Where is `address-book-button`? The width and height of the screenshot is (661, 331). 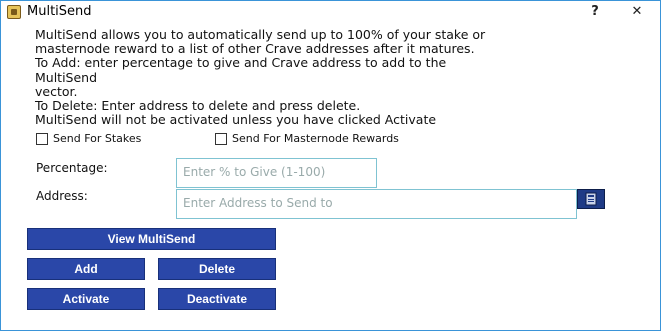
address-book-button is located at coordinates (591, 199).